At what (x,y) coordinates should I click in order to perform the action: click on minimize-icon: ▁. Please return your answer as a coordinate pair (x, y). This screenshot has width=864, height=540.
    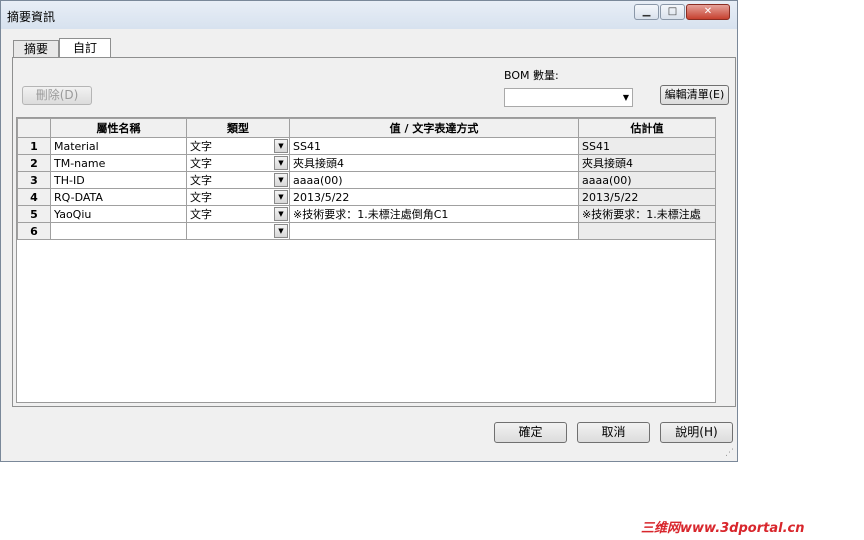
    Looking at the image, I should click on (646, 11).